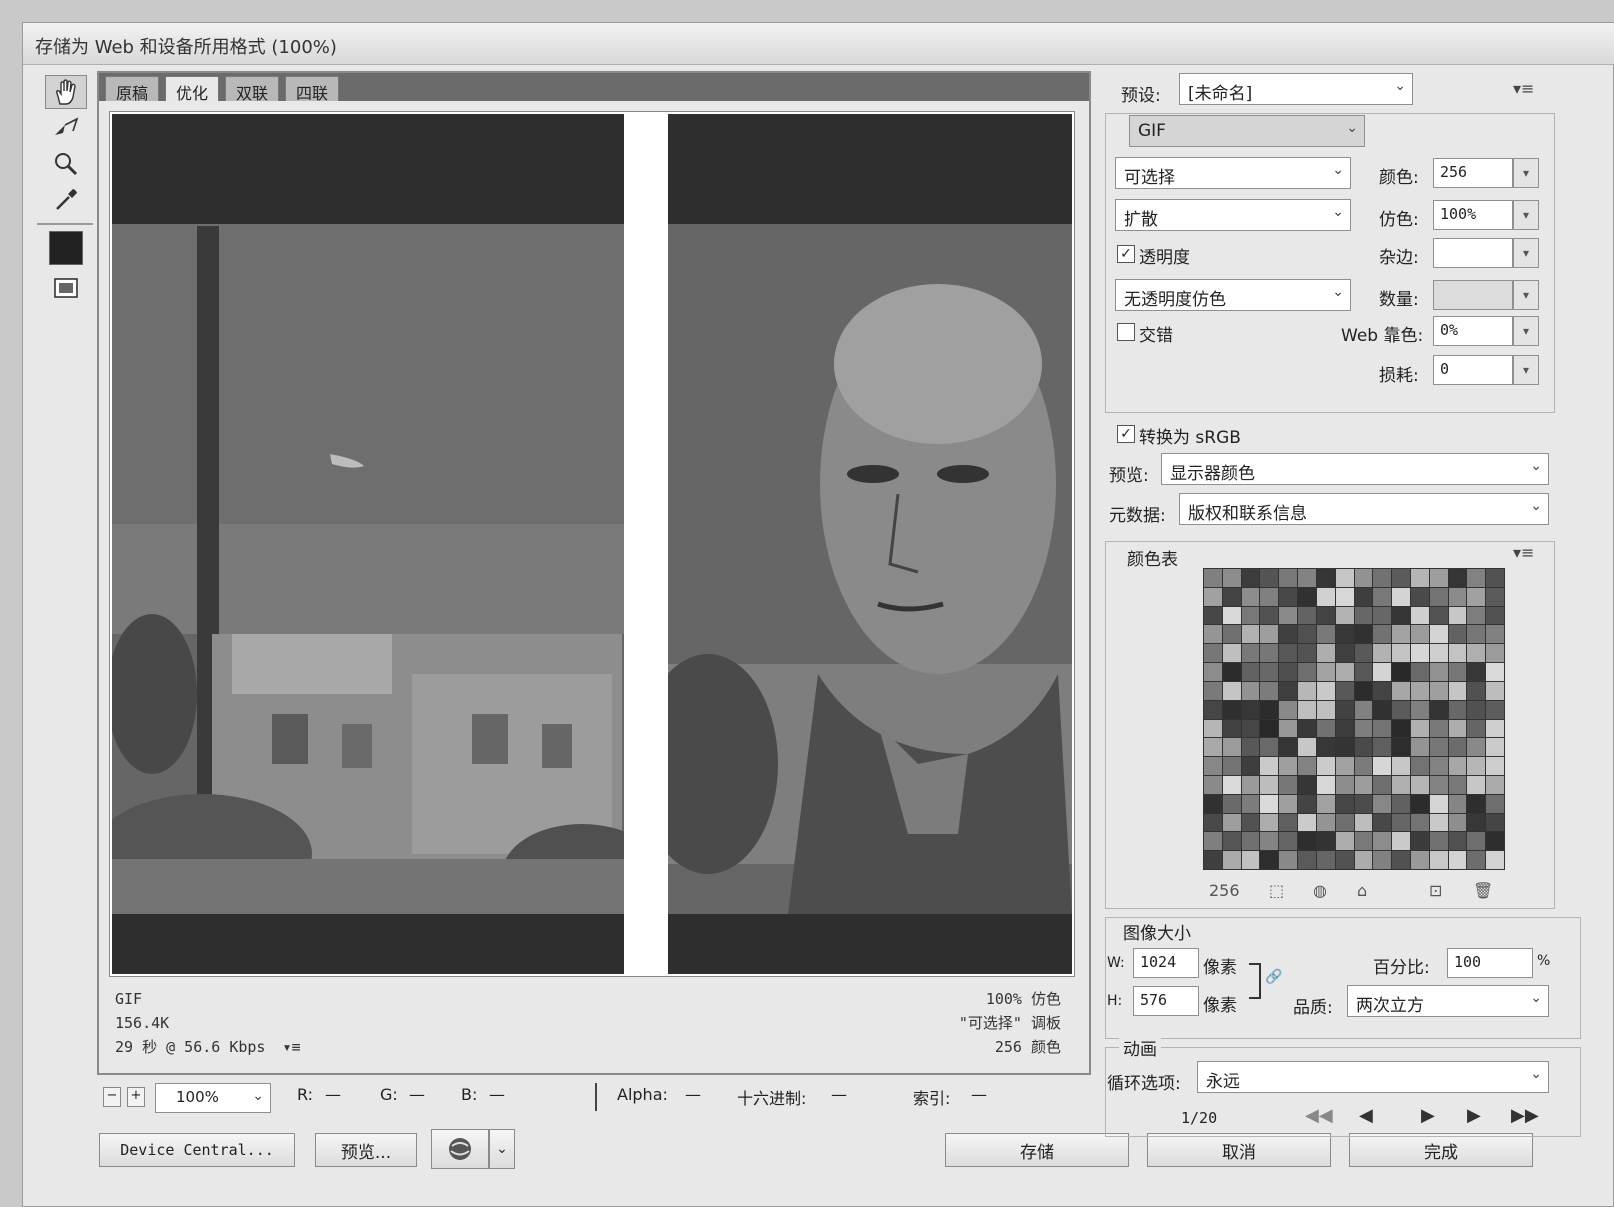 Image resolution: width=1614 pixels, height=1207 pixels. Describe the element at coordinates (1362, 890) in the screenshot. I see `lock-color-icon: ⌂` at that location.